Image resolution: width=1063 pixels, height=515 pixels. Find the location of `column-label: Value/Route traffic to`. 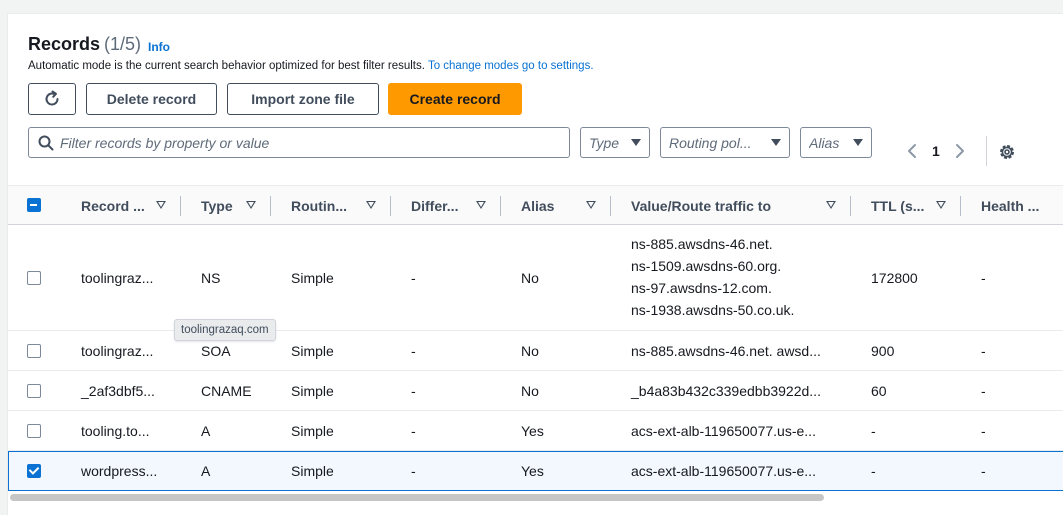

column-label: Value/Route traffic to is located at coordinates (701, 206).